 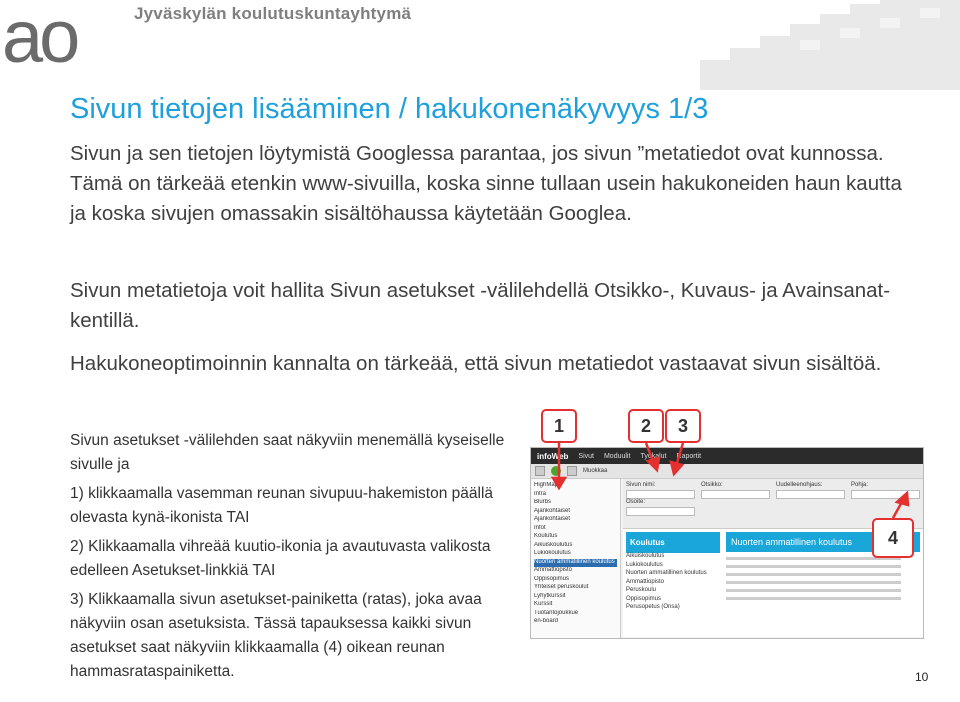 What do you see at coordinates (673, 557) in the screenshot?
I see `sidebar-link: Aikuiskoulutus` at bounding box center [673, 557].